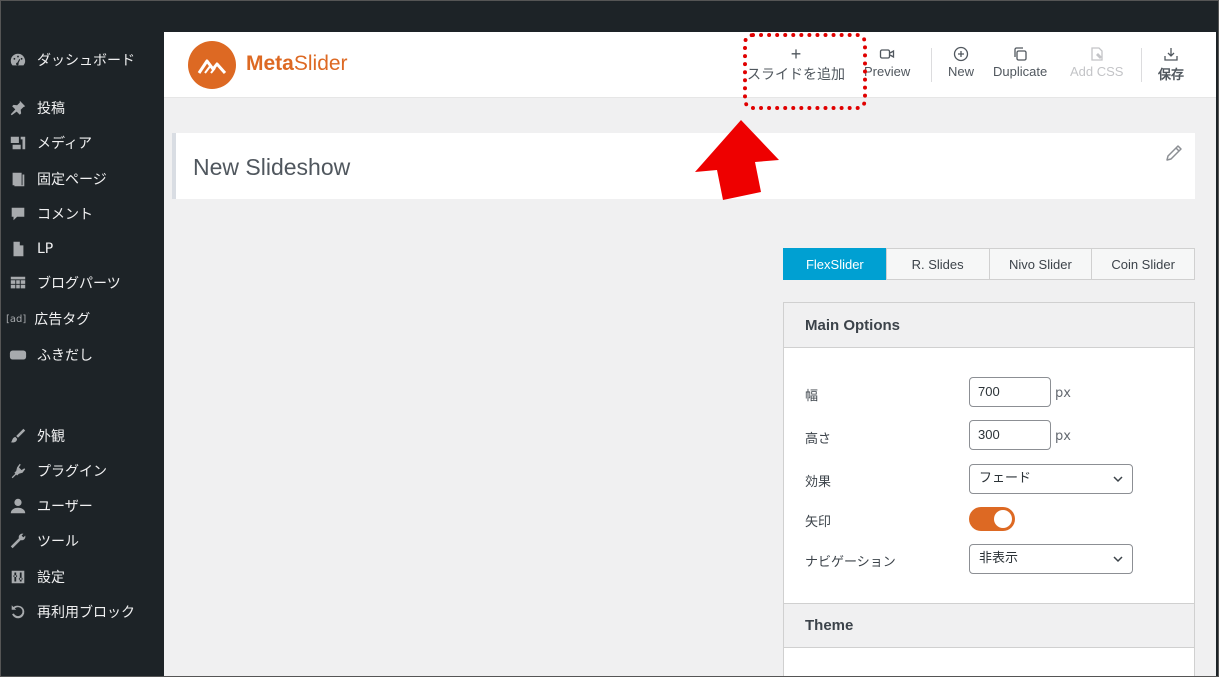  Describe the element at coordinates (18, 541) in the screenshot. I see `wrench-icon` at that location.